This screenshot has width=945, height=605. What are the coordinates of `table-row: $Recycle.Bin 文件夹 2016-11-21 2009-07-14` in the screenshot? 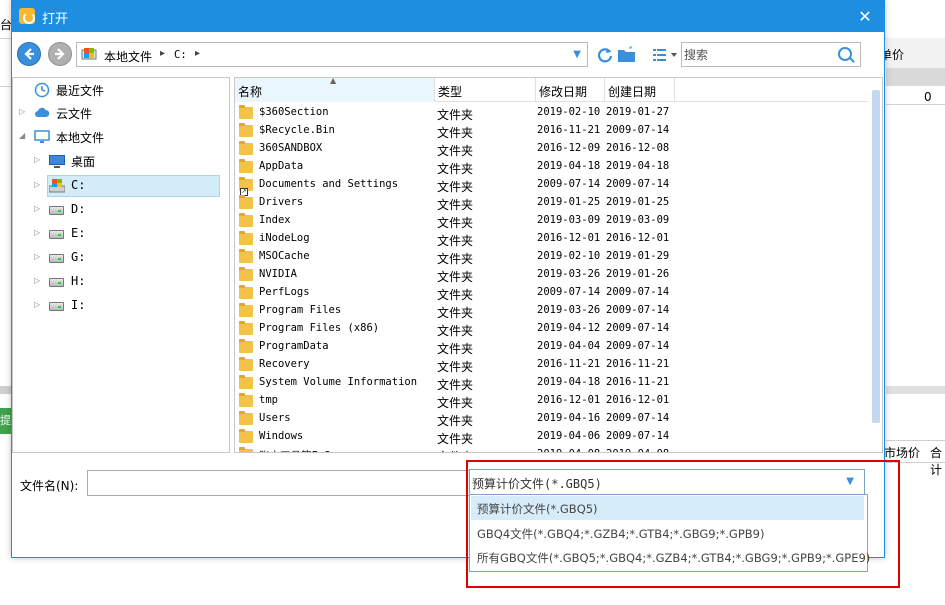 It's located at (552, 132).